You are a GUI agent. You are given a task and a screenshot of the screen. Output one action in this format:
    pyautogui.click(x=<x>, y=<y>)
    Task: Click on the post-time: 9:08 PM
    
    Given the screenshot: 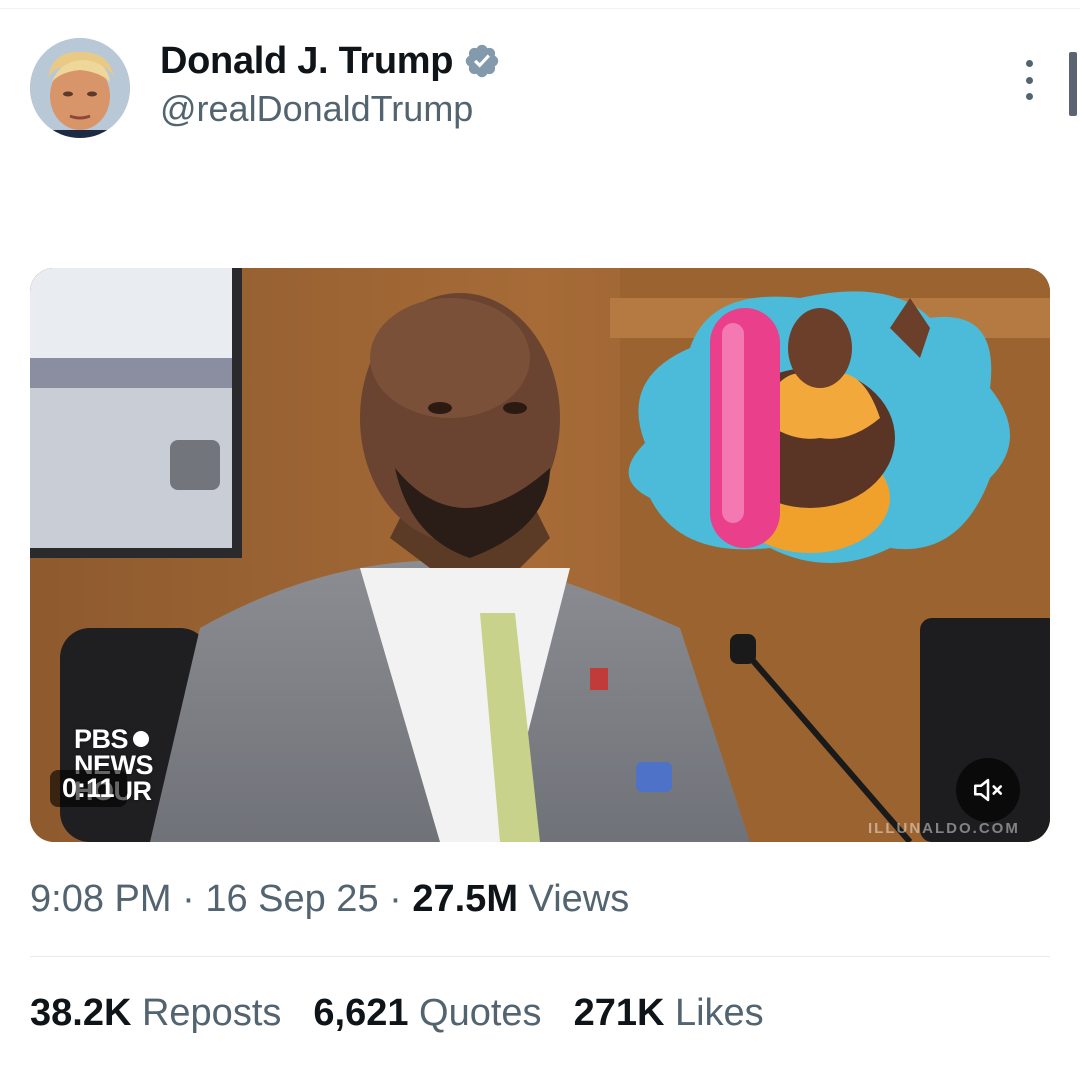 What is the action you would take?
    pyautogui.click(x=101, y=899)
    